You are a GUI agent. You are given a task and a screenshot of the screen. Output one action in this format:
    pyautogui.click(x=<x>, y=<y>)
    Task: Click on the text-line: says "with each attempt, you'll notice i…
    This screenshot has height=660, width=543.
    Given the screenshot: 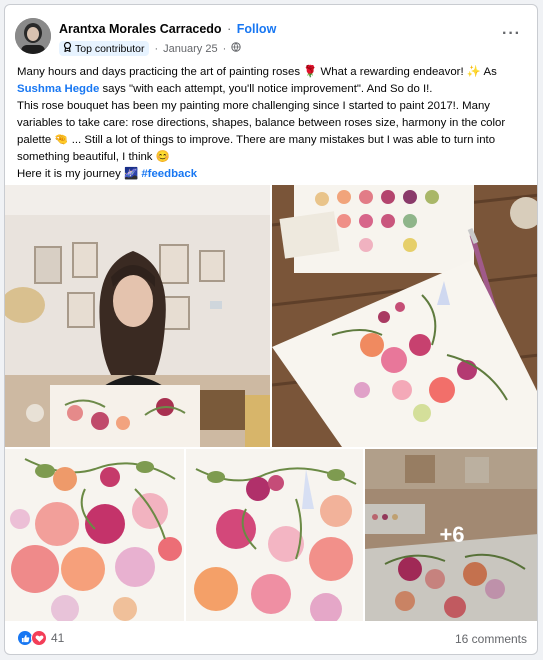 What is the action you would take?
    pyautogui.click(x=266, y=89)
    